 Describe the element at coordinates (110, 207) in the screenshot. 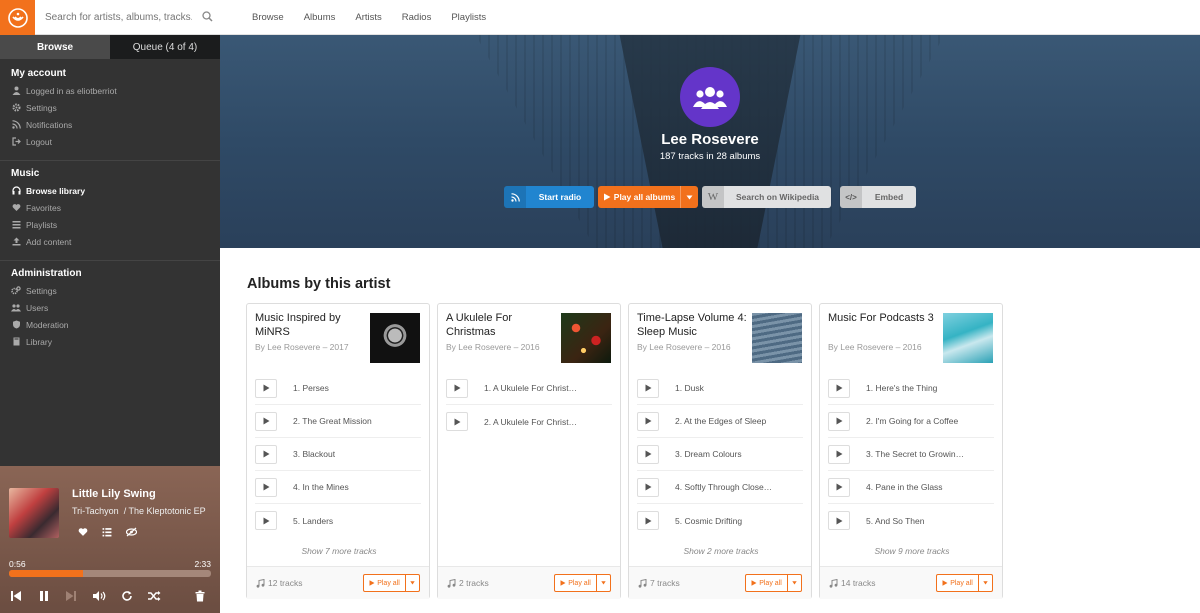

I see `menu-item-favorites: Favorites` at that location.